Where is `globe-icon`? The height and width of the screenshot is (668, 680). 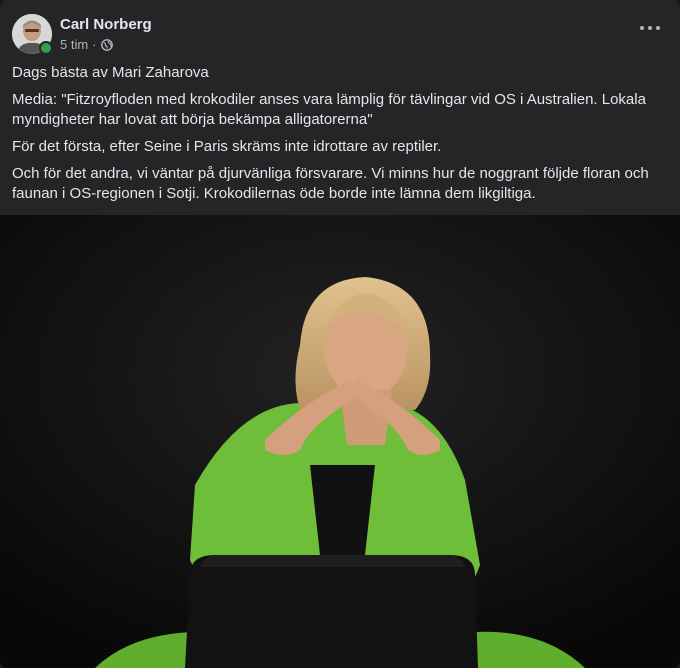
globe-icon is located at coordinates (106, 45).